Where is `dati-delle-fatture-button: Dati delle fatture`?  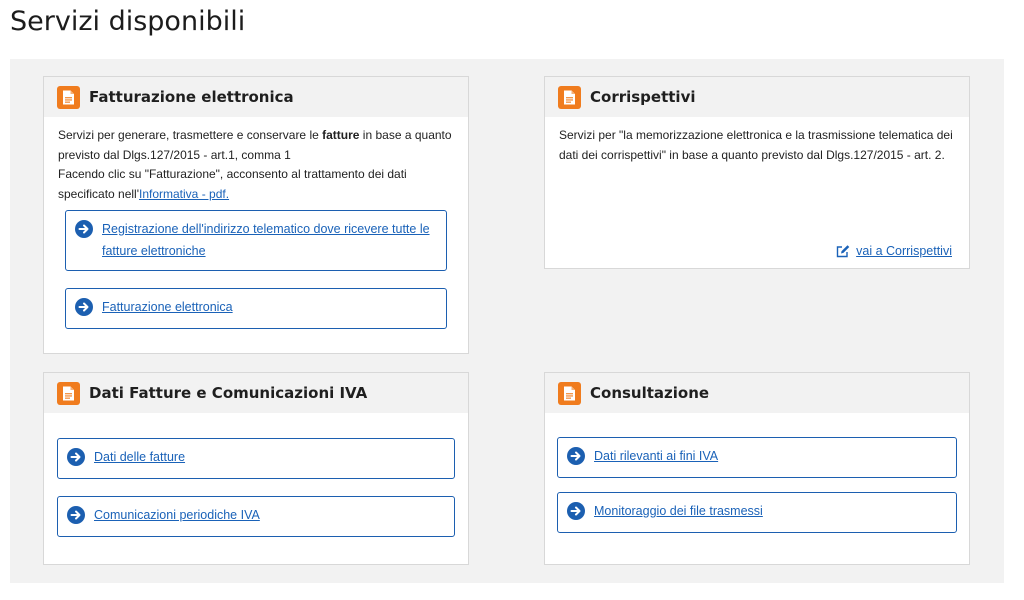 dati-delle-fatture-button: Dati delle fatture is located at coordinates (256, 458).